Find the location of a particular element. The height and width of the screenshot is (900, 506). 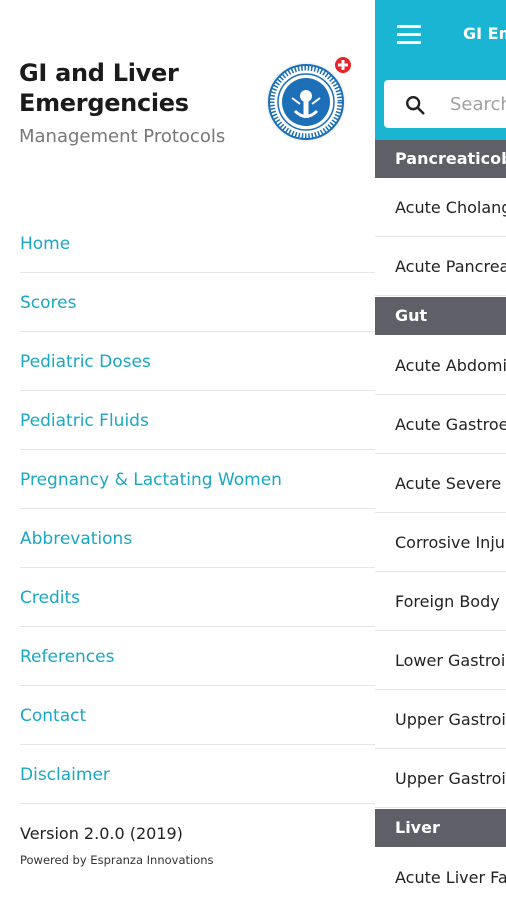

list-item: Acute Gastroe is located at coordinates (440, 424).